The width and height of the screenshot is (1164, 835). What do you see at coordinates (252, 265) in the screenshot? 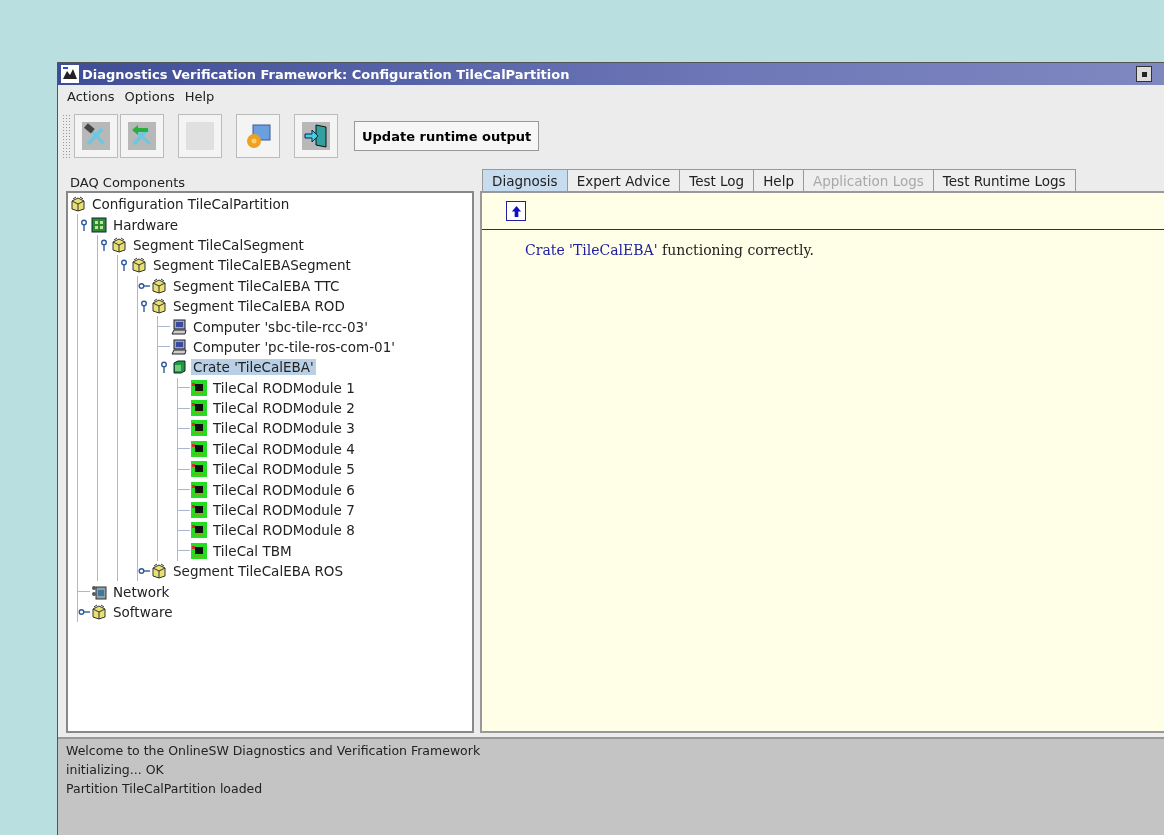
I see `tree-item: Segment TileCalEBASegment` at bounding box center [252, 265].